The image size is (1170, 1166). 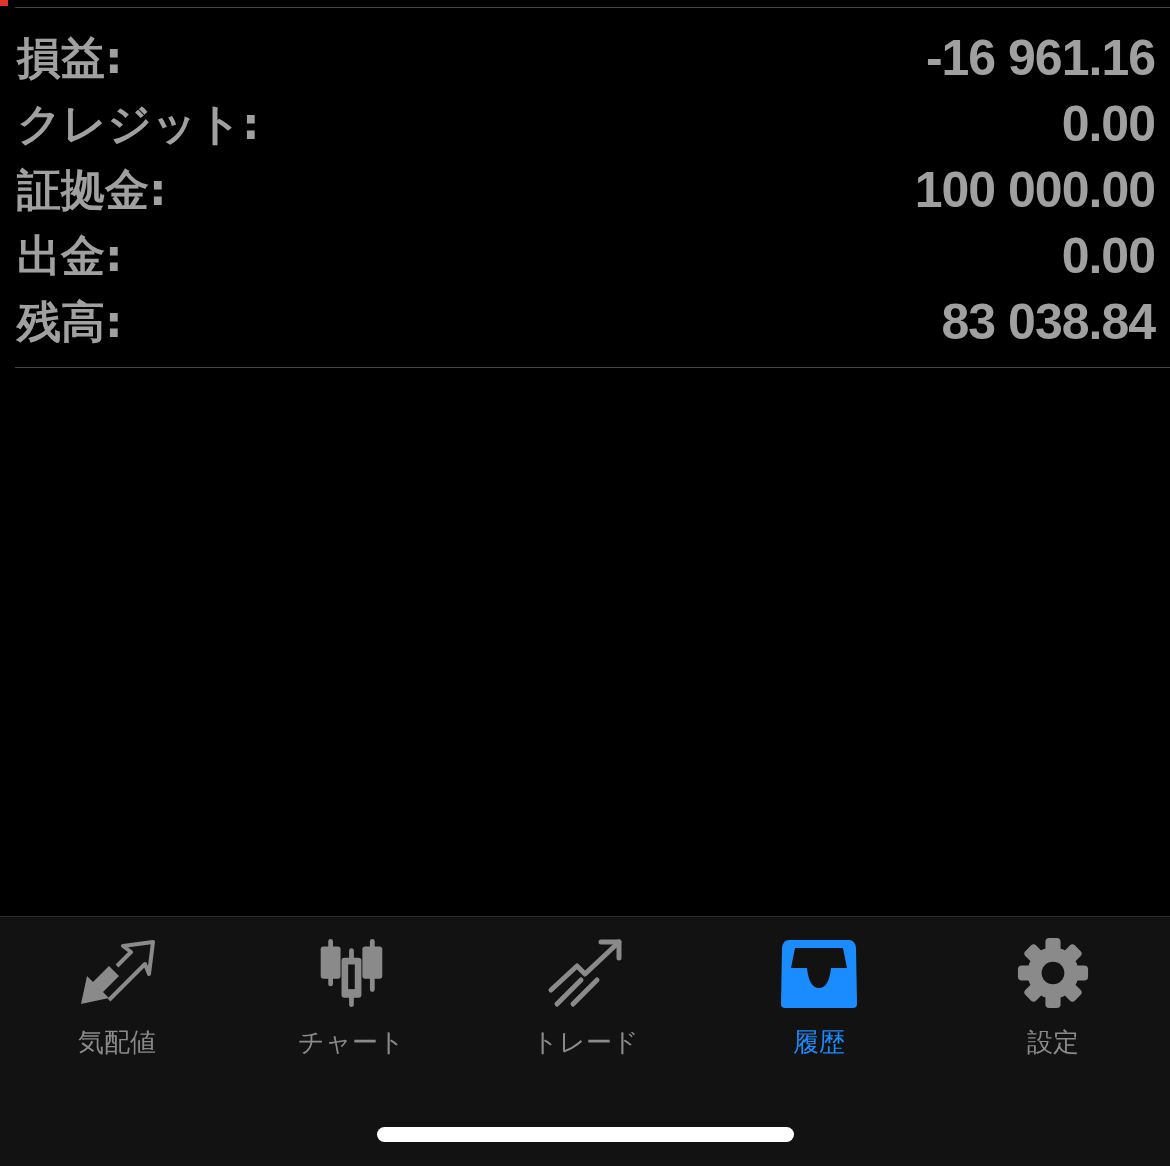 I want to click on summary-label: 証拠金:, so click(x=92, y=189).